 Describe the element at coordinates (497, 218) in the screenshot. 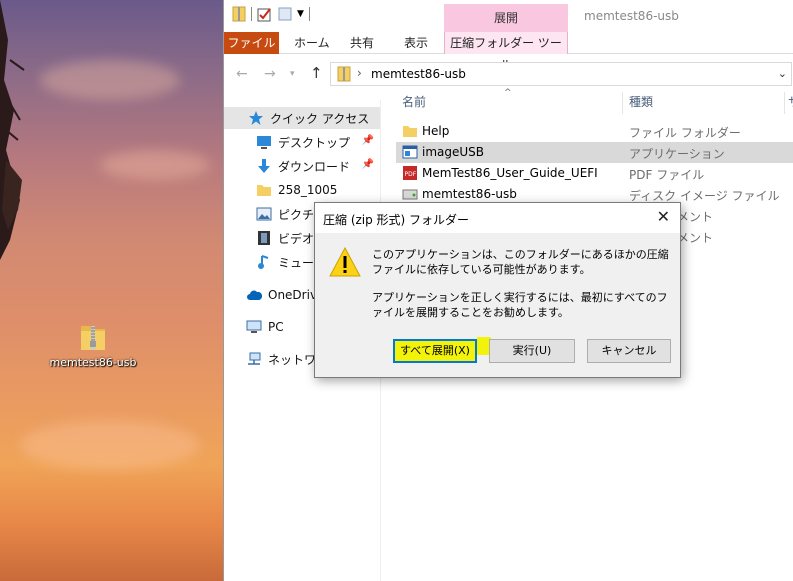

I see `dialog-title-bar: 圧縮 (zip 形式) フォルダー ✕` at that location.